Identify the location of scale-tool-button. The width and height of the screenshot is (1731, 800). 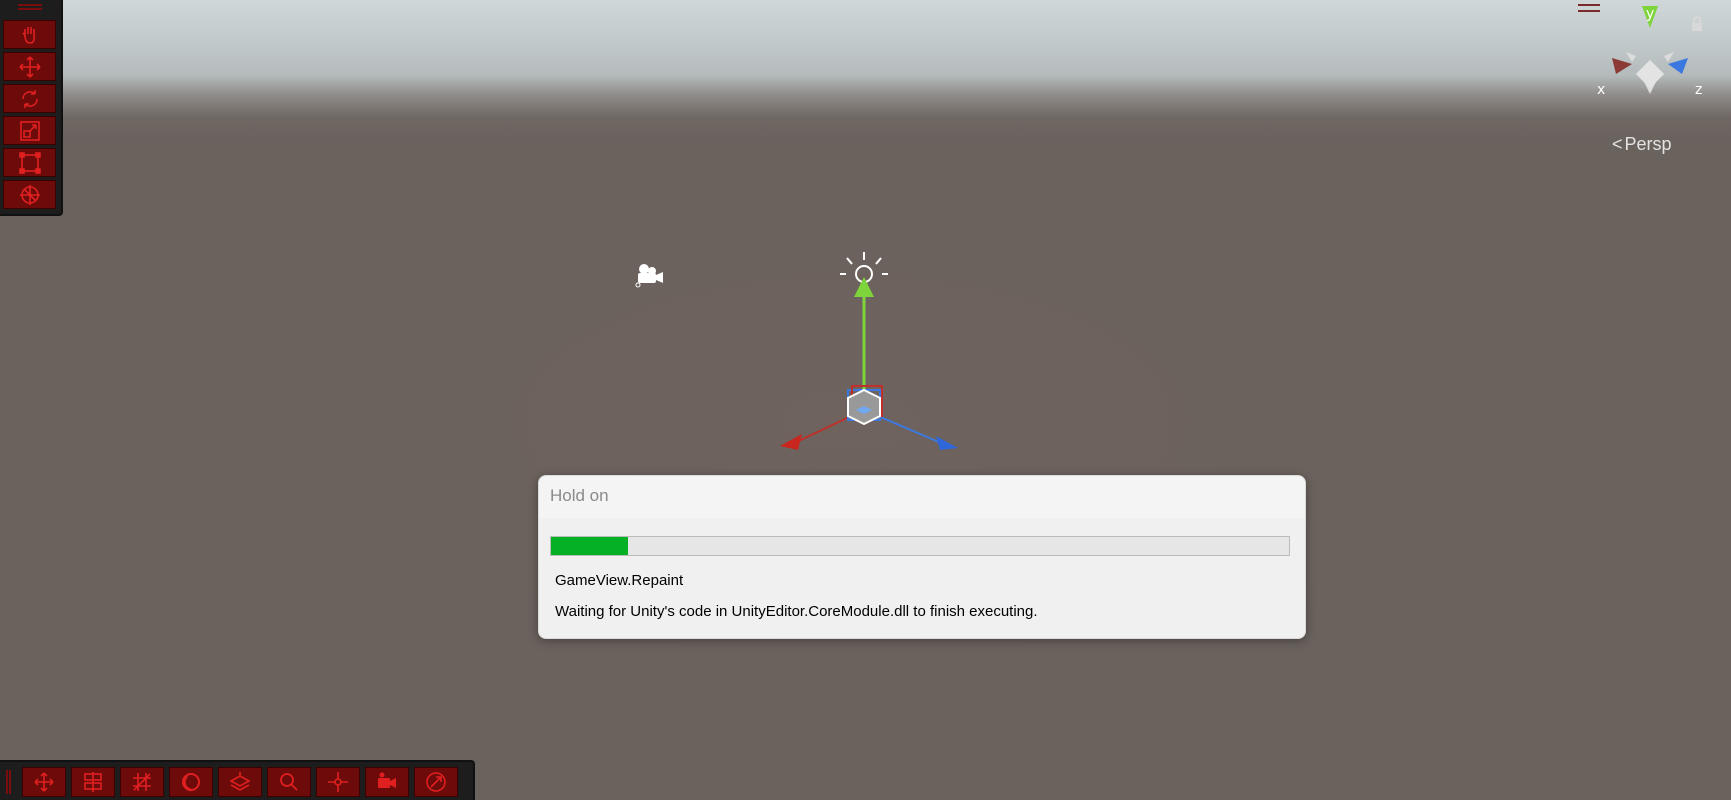
(29, 130).